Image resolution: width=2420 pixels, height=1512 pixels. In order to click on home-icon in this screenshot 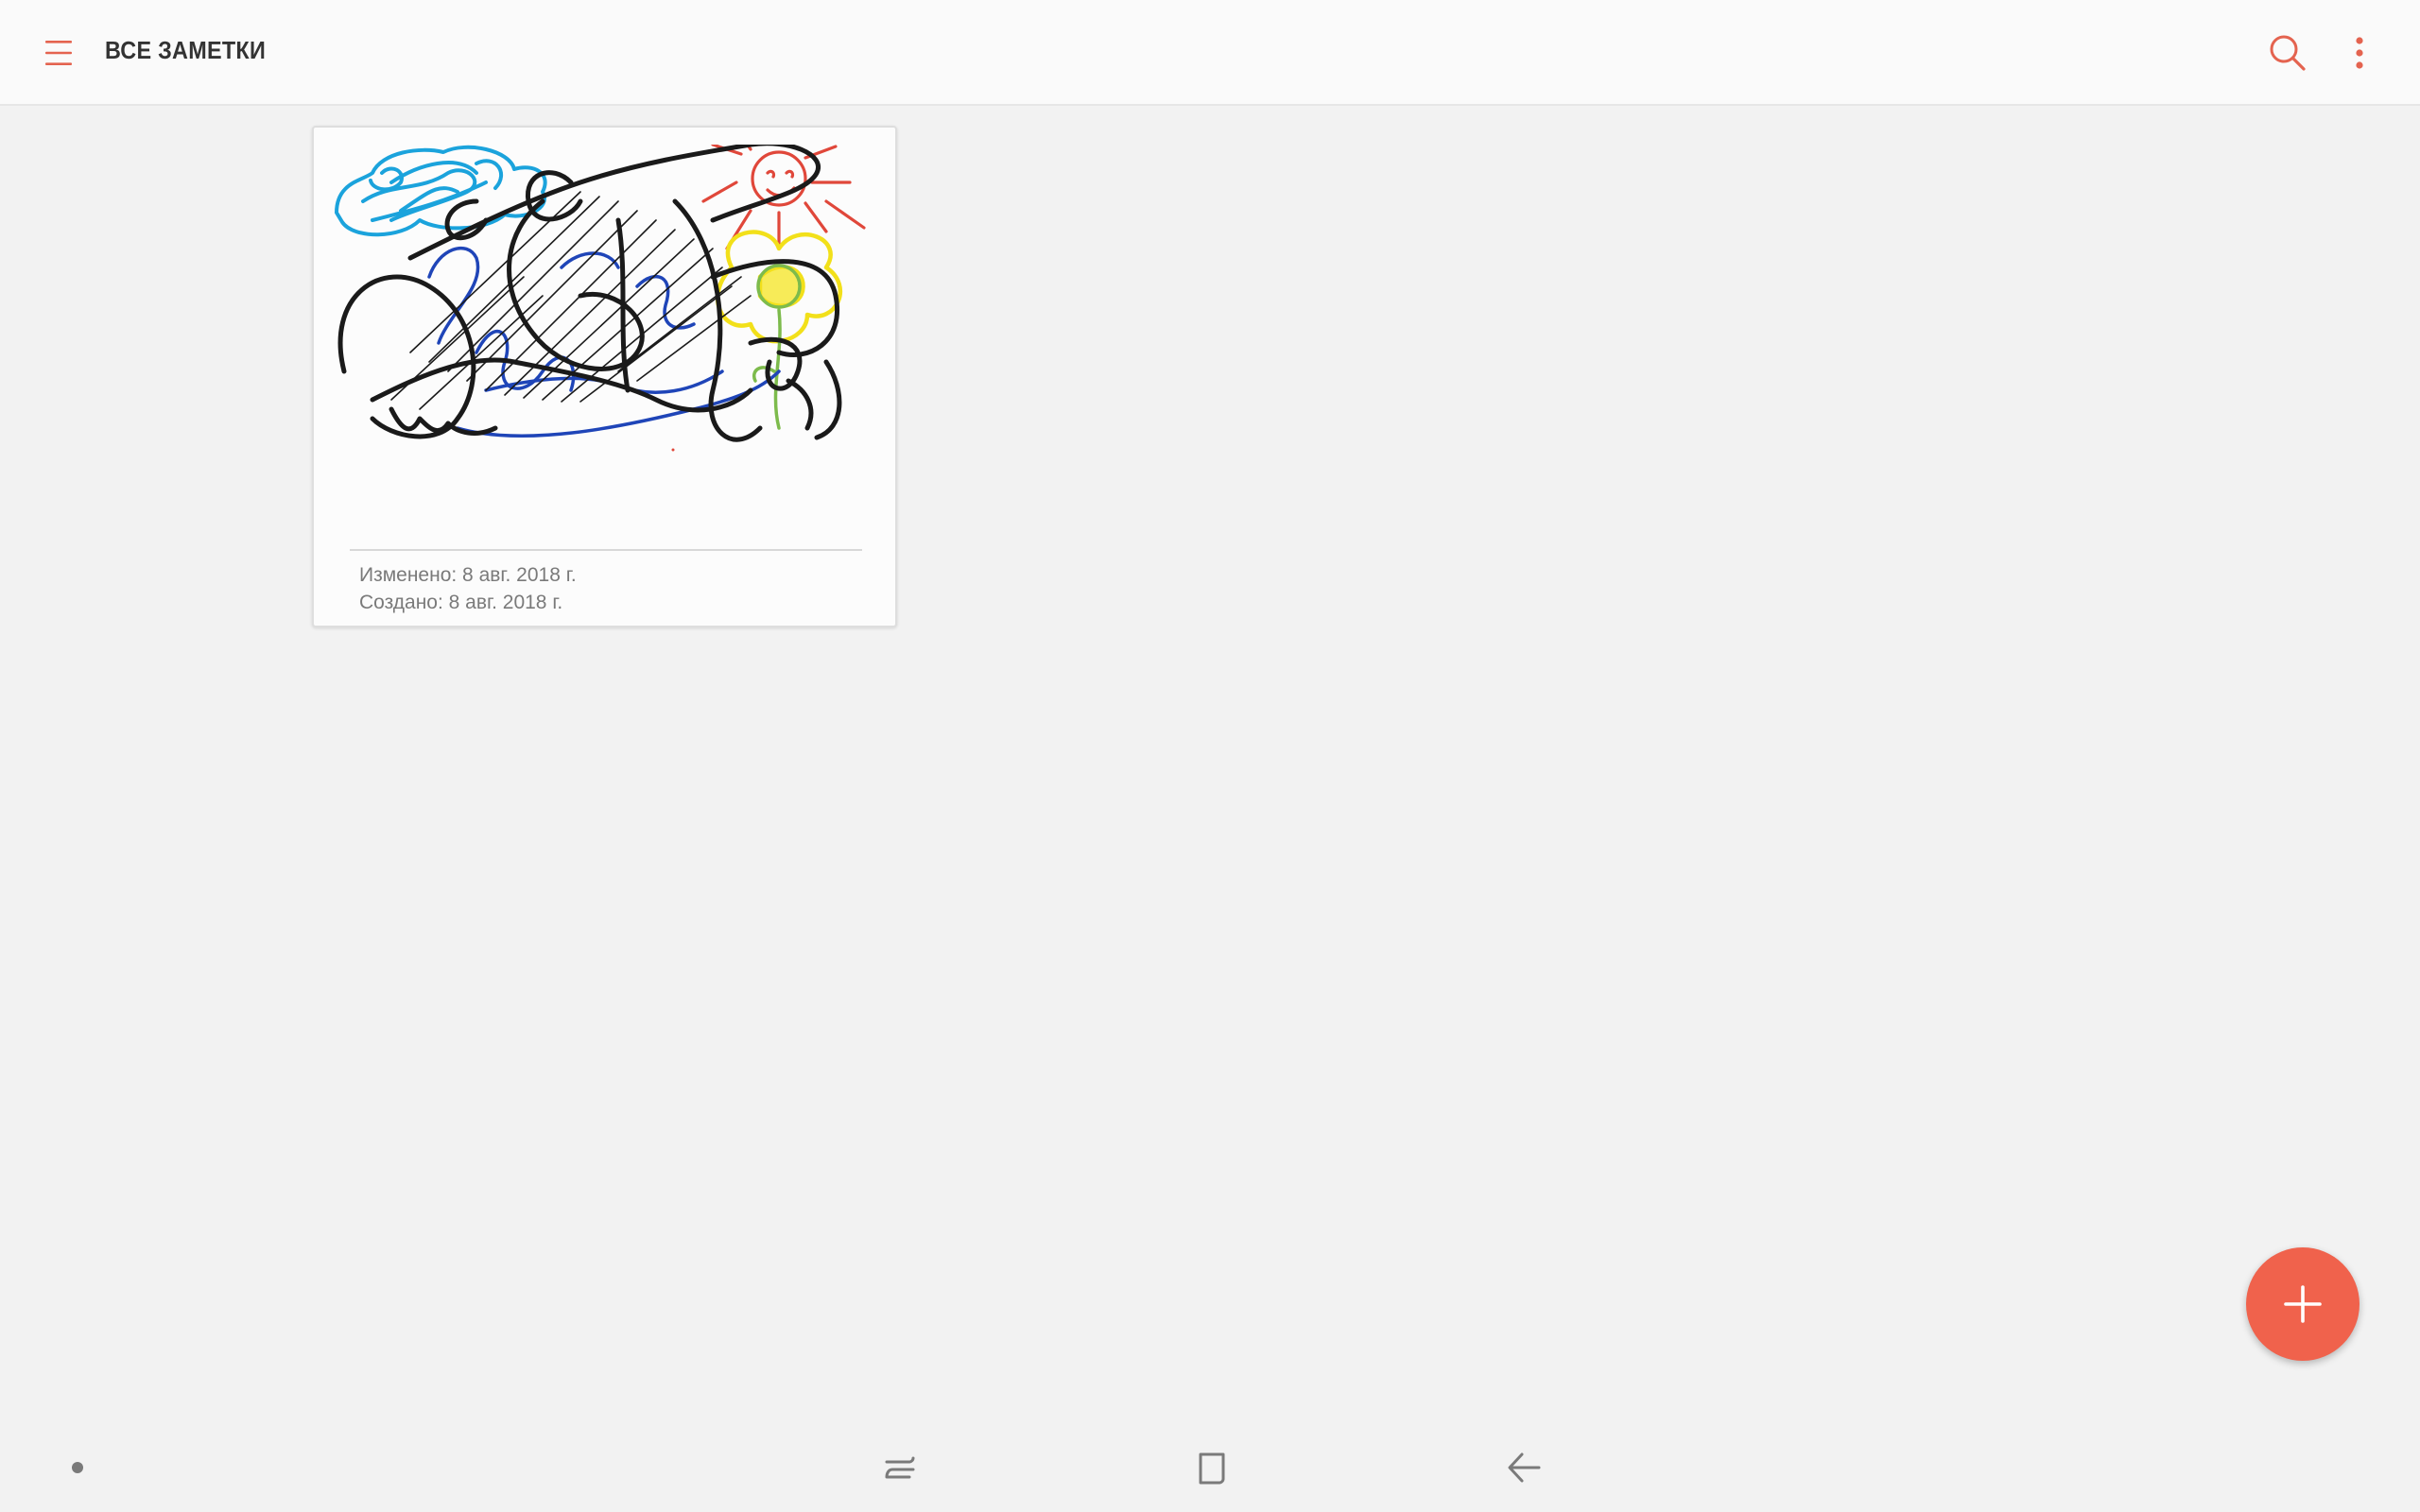, I will do `click(1212, 1468)`.